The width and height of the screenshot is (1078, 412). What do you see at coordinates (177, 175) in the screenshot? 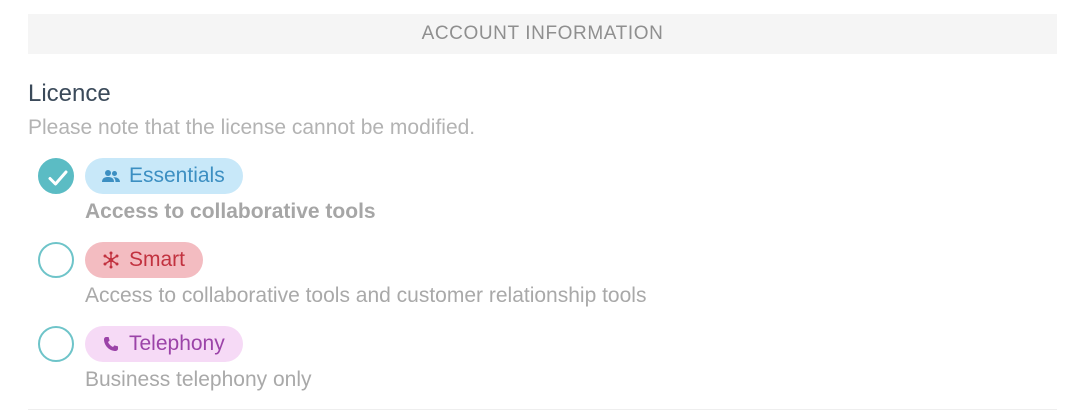
I see `pill-label-essentials: Essentials` at bounding box center [177, 175].